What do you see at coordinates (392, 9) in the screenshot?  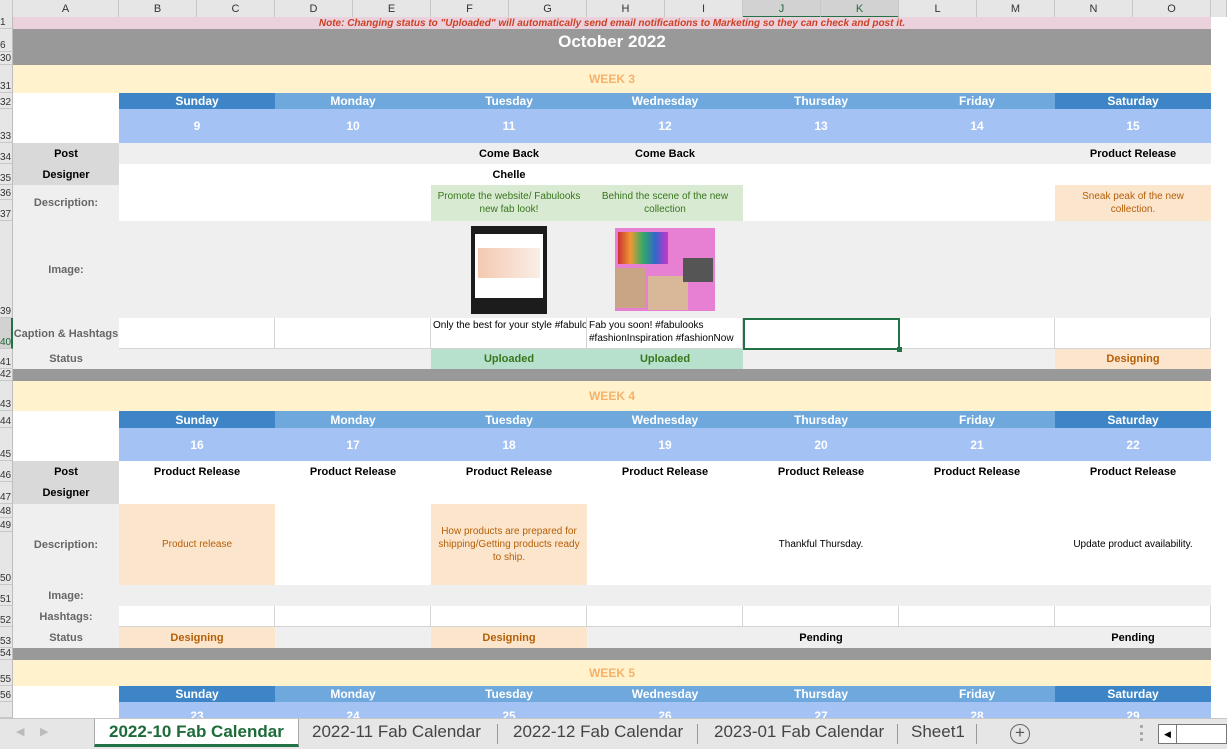 I see `column-header-e: E` at bounding box center [392, 9].